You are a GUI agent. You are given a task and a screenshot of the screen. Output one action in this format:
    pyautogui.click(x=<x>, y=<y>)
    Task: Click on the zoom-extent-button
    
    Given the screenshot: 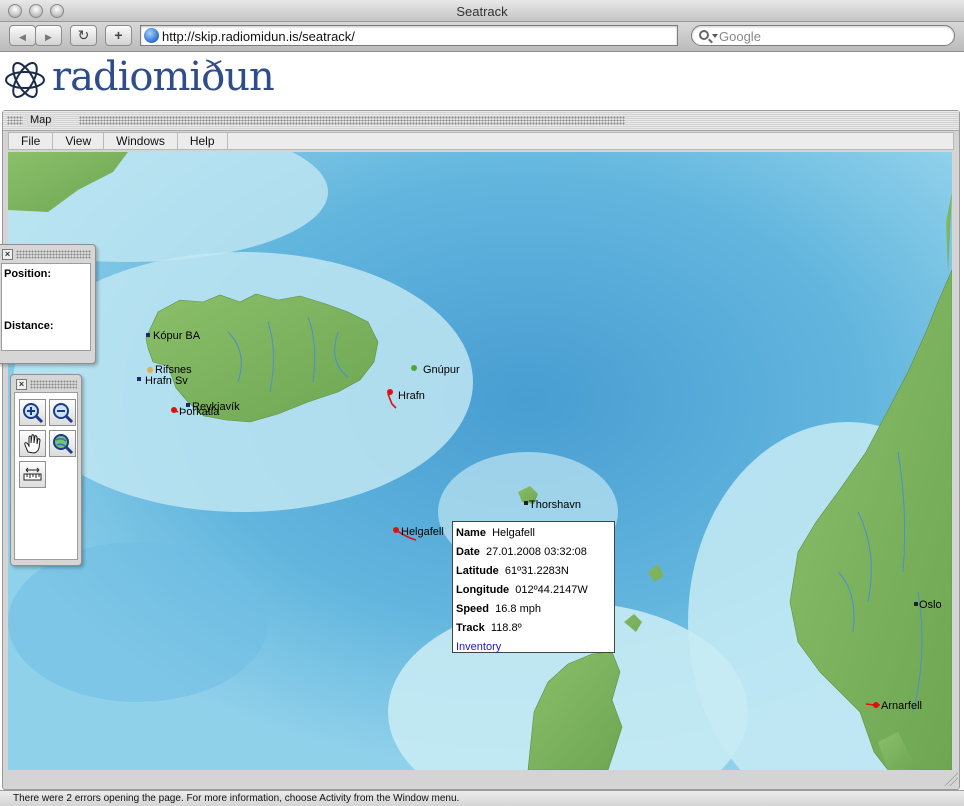 What is the action you would take?
    pyautogui.click(x=62, y=443)
    